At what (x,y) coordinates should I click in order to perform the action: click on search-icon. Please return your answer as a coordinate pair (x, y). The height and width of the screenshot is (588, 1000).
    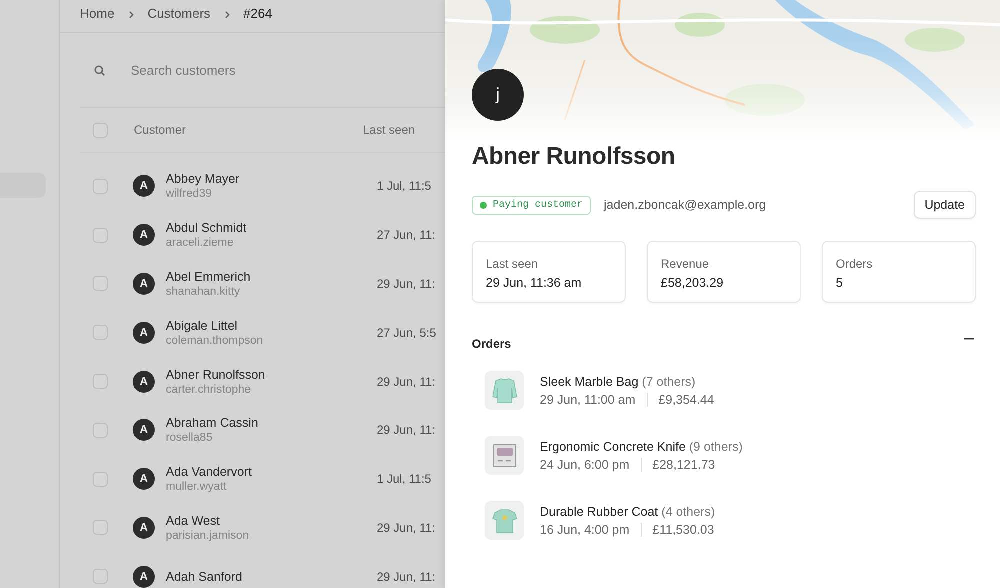
    Looking at the image, I should click on (99, 70).